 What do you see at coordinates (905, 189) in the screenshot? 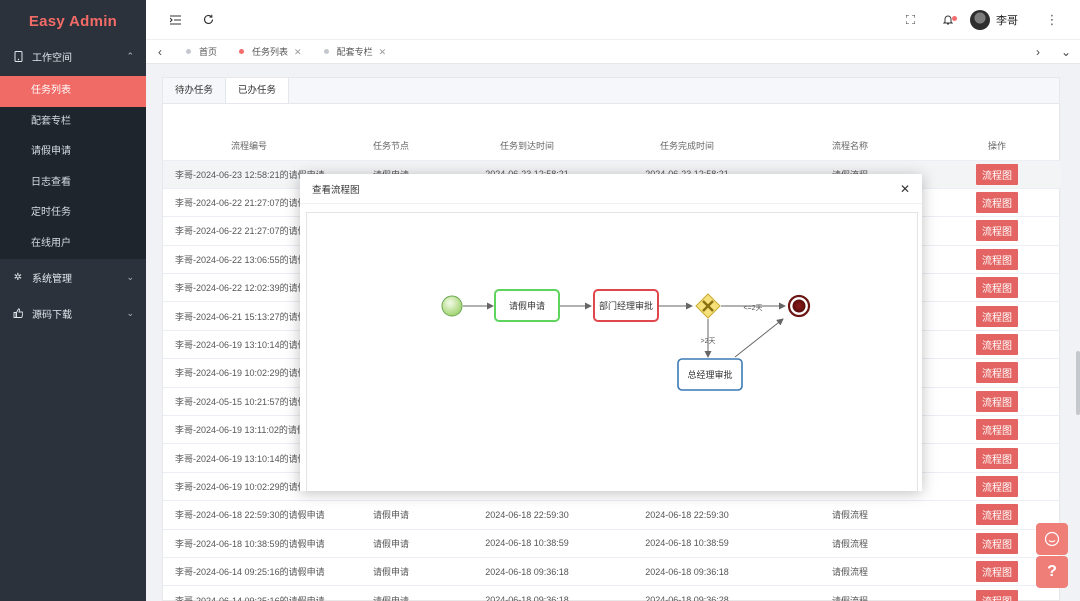
I see `close-icon: ✕` at bounding box center [905, 189].